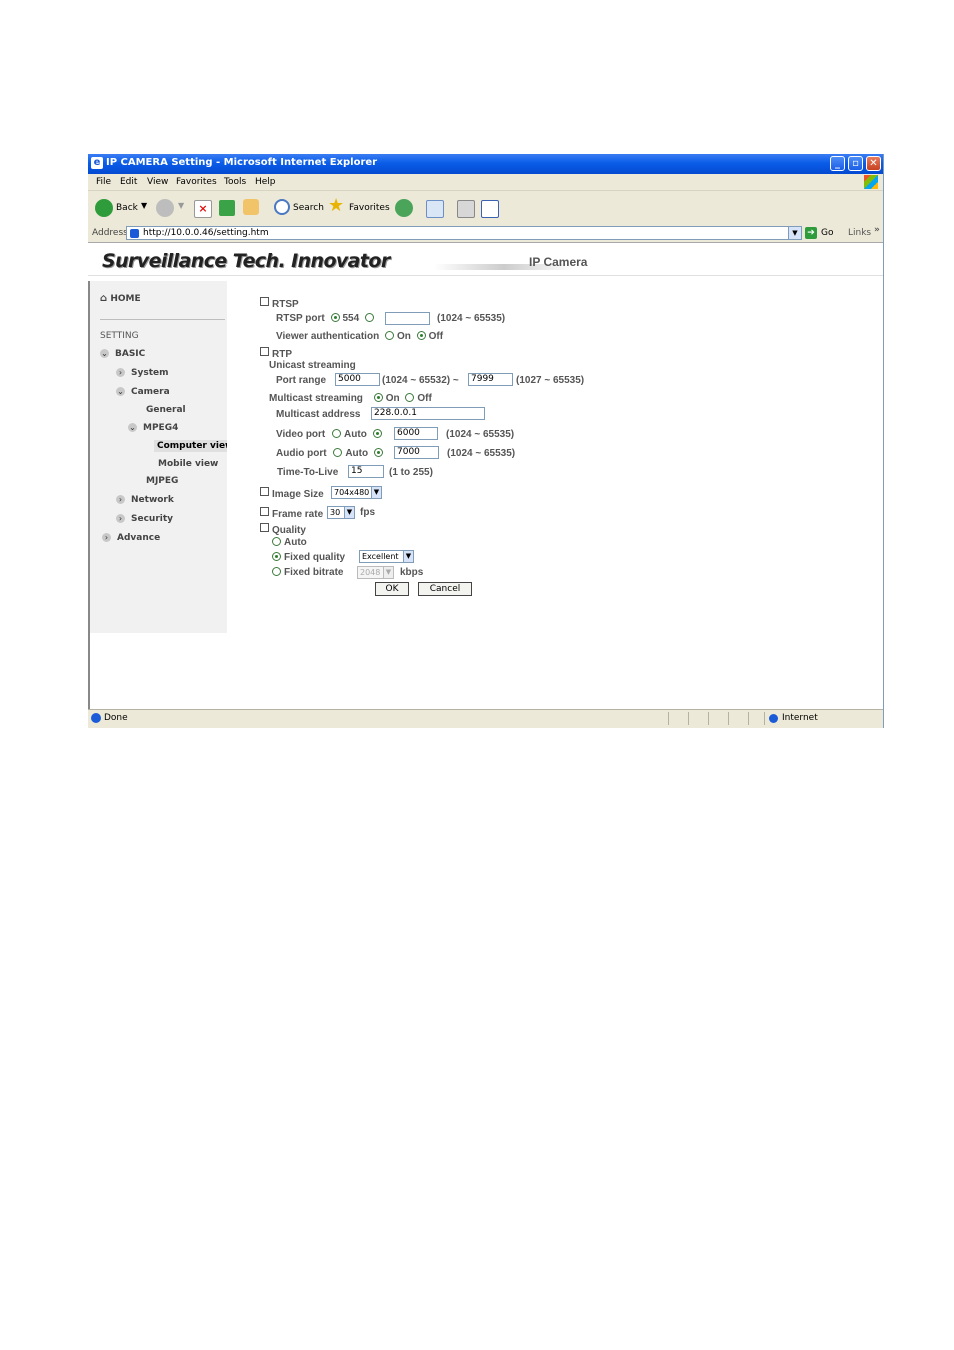  Describe the element at coordinates (337, 433) in the screenshot. I see `video-auto-radio` at that location.